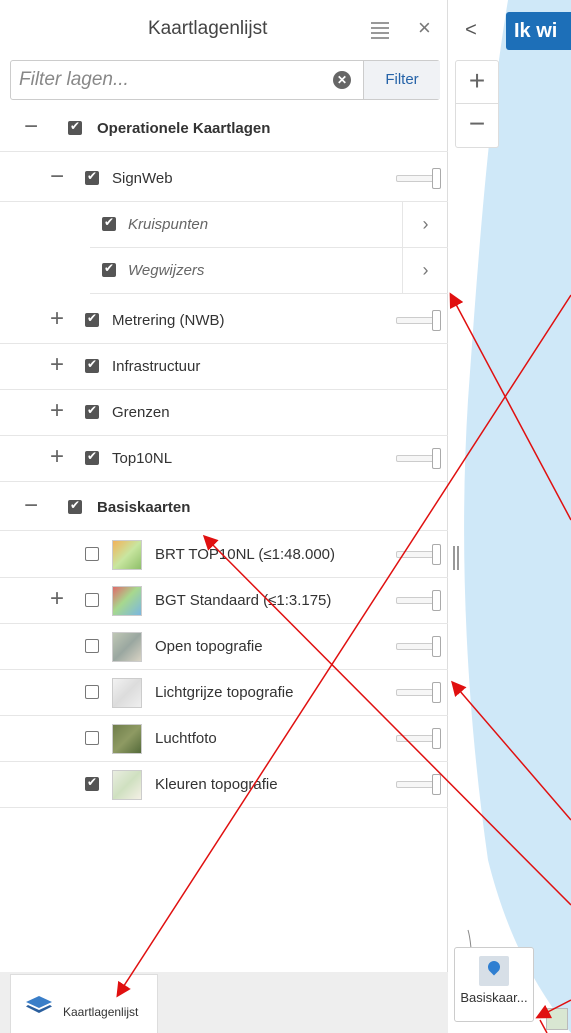  Describe the element at coordinates (142, 458) in the screenshot. I see `layer-label: Top10NL` at that location.